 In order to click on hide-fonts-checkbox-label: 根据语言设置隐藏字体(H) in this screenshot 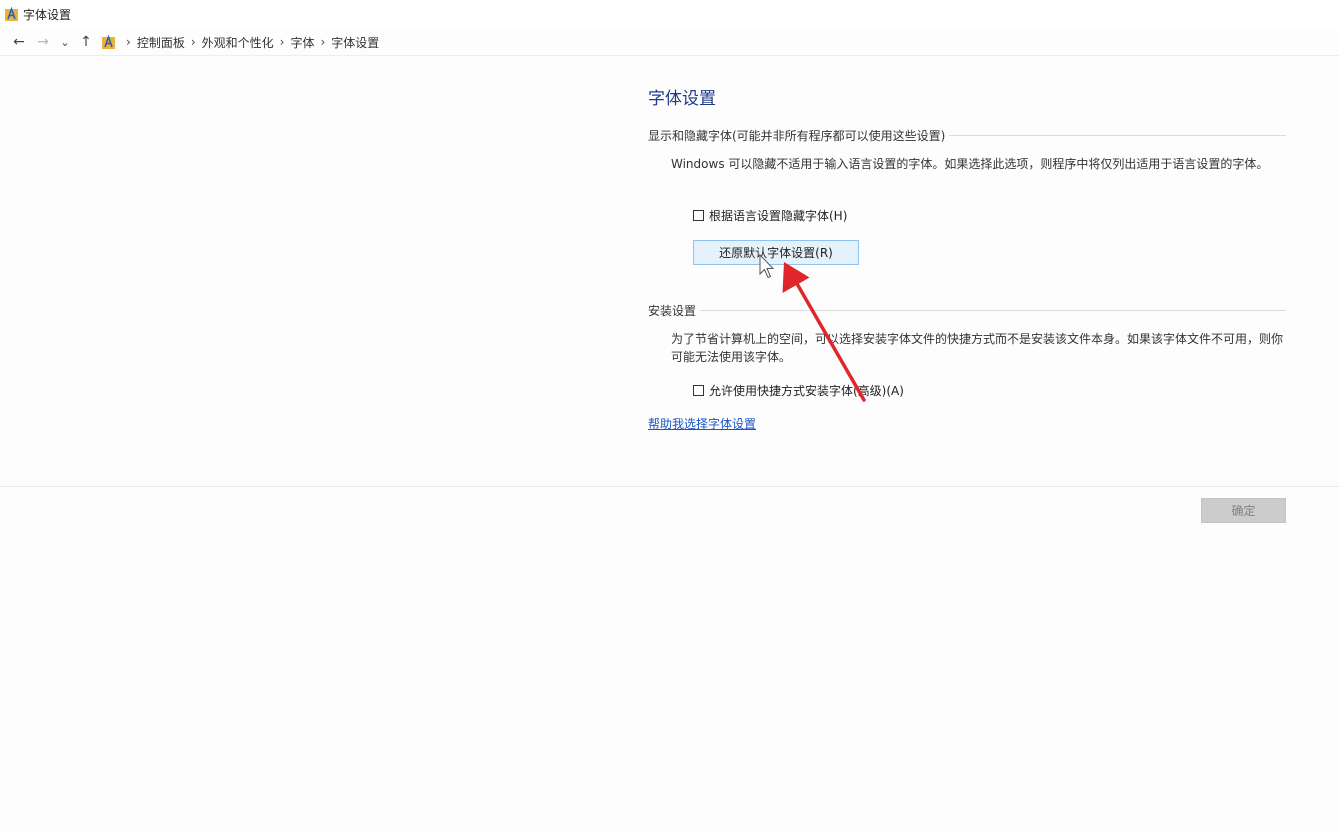, I will do `click(778, 215)`.